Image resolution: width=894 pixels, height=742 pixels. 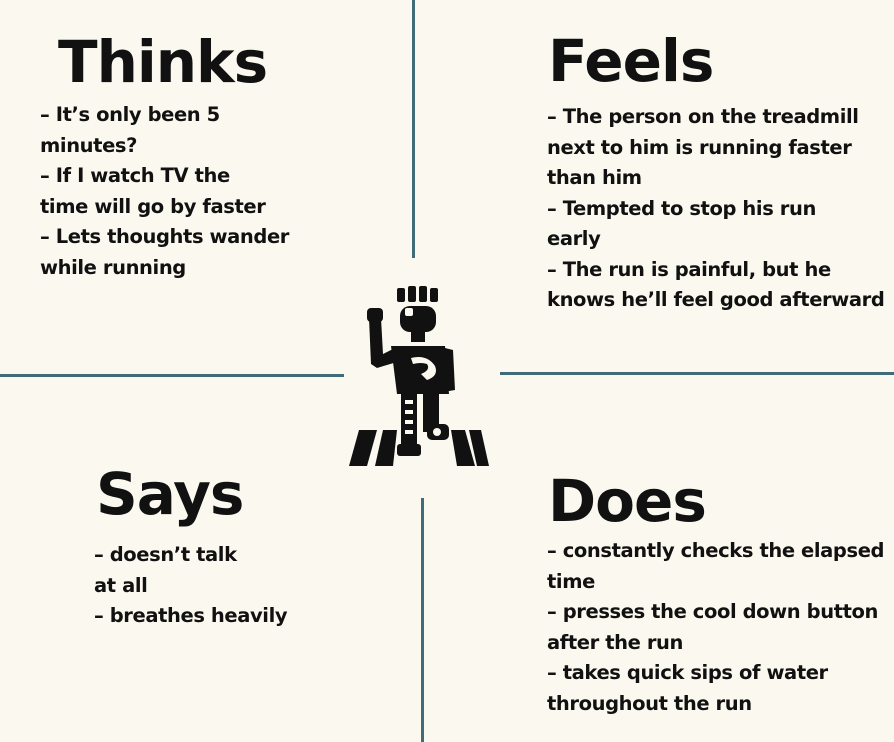 What do you see at coordinates (130, 114) in the screenshot?
I see `thinks-line: – It’s only been 5` at bounding box center [130, 114].